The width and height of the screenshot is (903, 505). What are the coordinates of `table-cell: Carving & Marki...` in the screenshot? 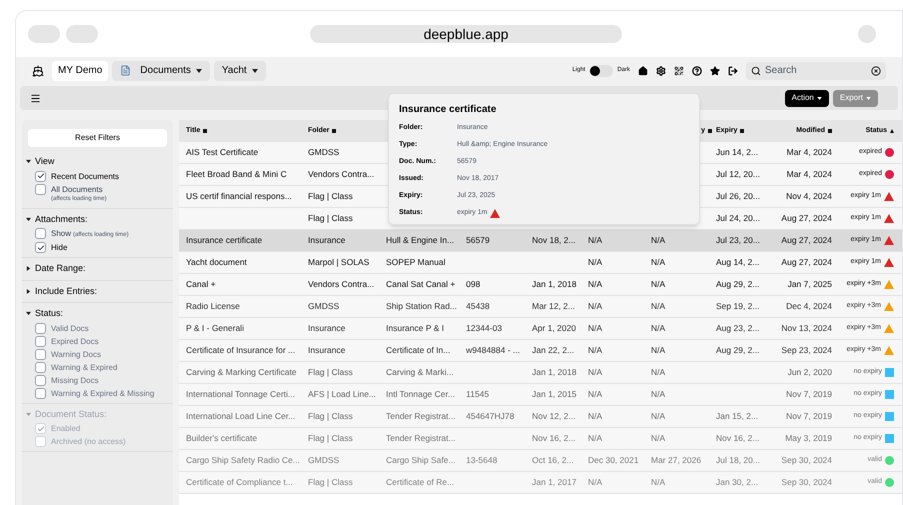 It's located at (420, 372).